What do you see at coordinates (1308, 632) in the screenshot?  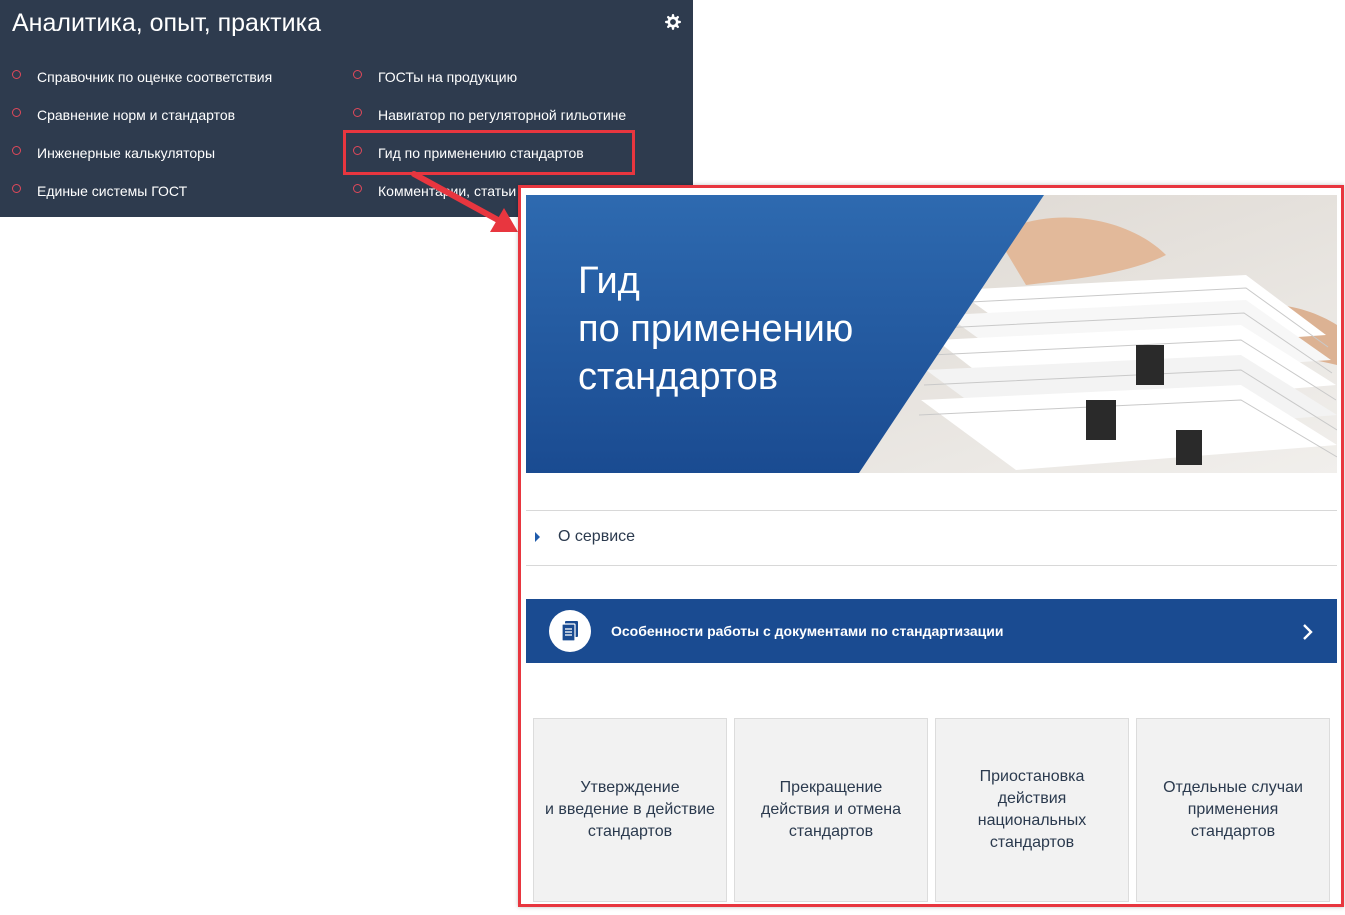 I see `chevron-right-icon` at bounding box center [1308, 632].